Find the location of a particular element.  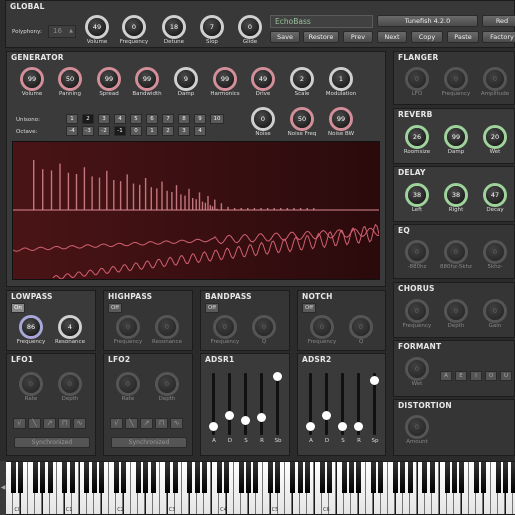

lfo1-square-wave-icon: ⊓ is located at coordinates (64, 423).